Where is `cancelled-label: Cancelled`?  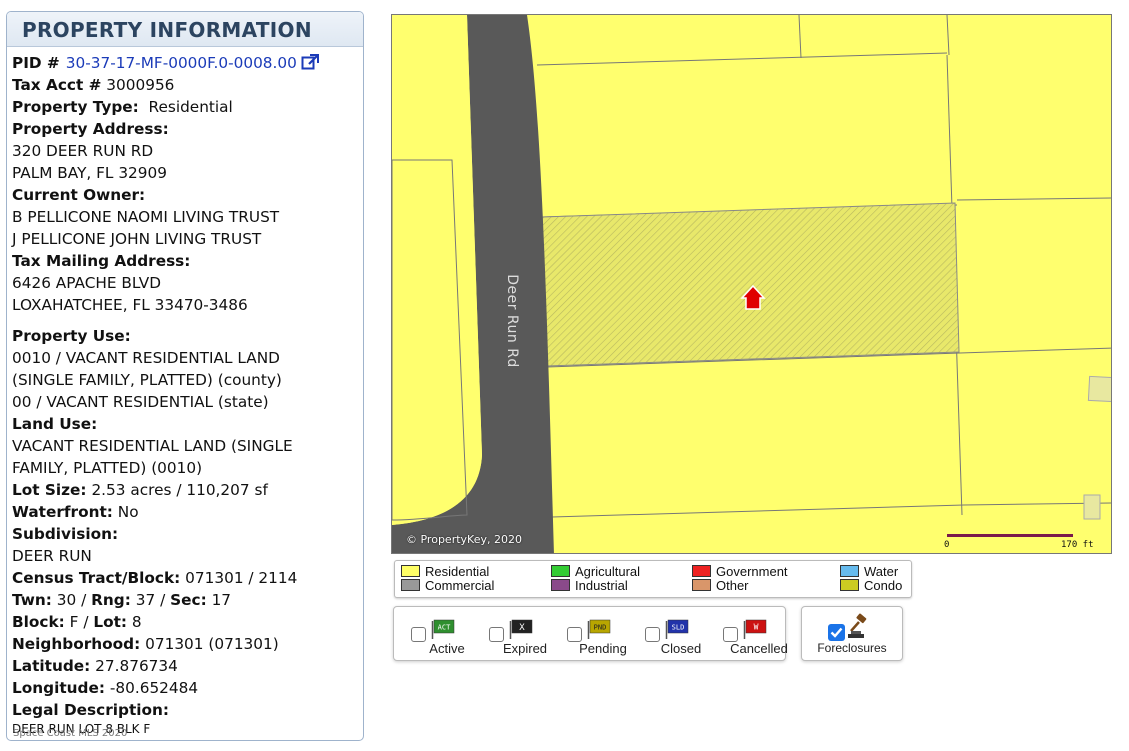
cancelled-label: Cancelled is located at coordinates (759, 648).